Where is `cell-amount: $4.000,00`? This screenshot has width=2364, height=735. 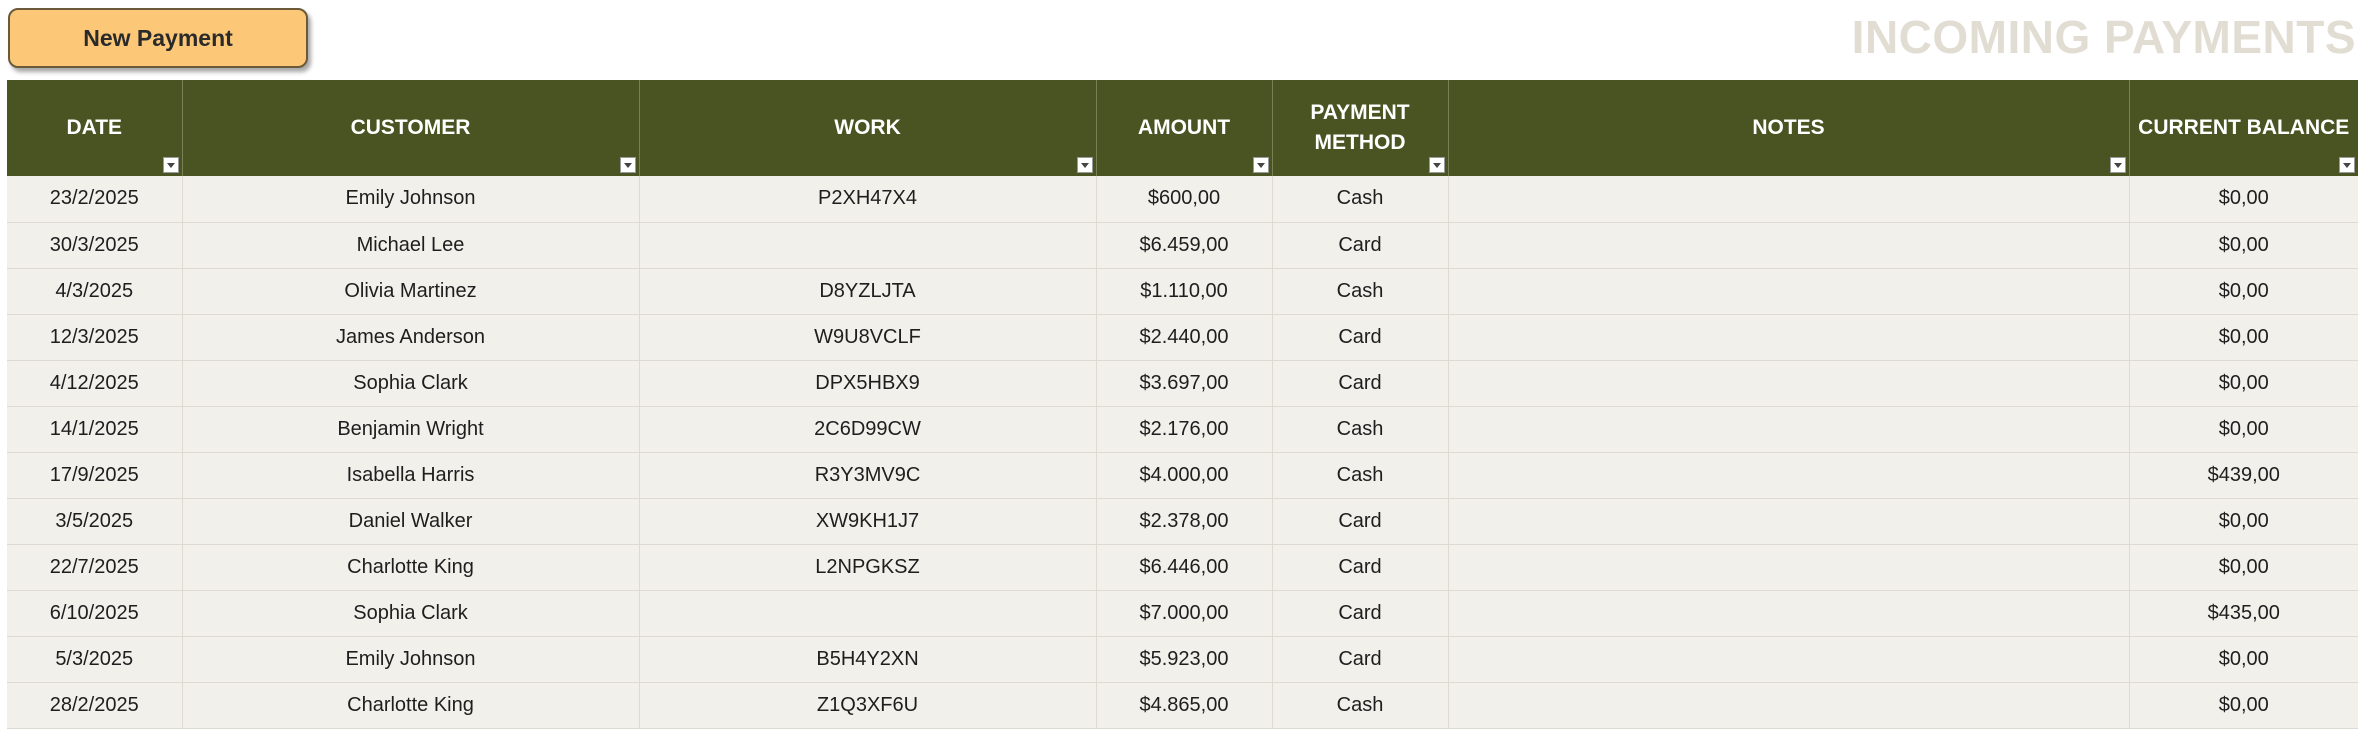
cell-amount: $4.000,00 is located at coordinates (1184, 475).